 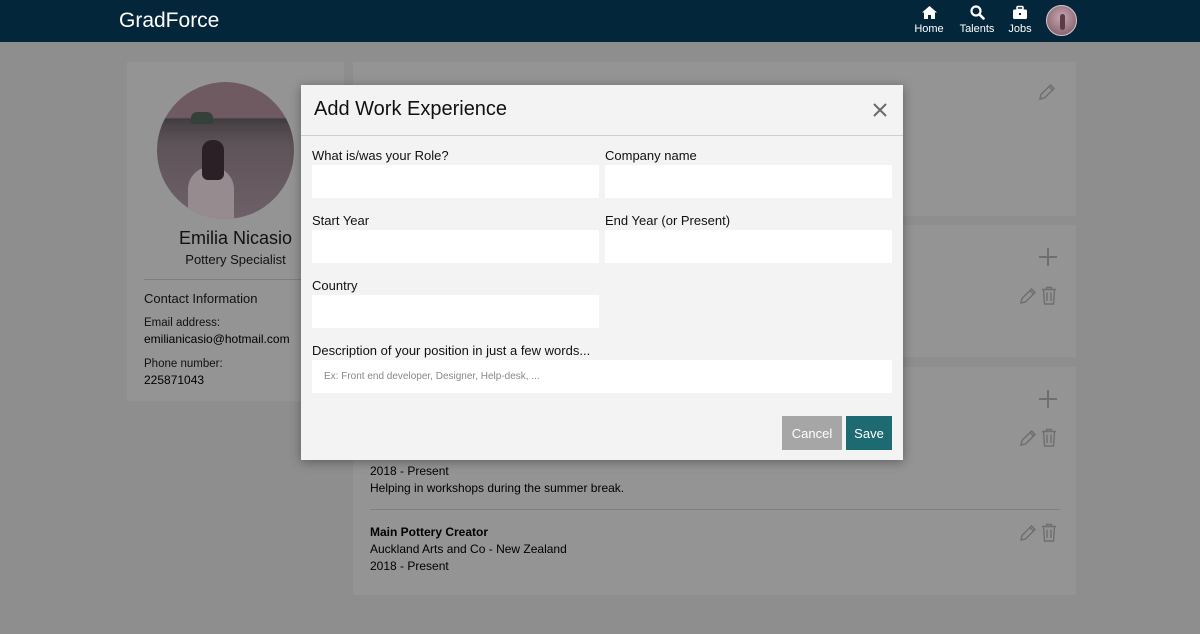 I want to click on briefcase-icon, so click(x=1020, y=12).